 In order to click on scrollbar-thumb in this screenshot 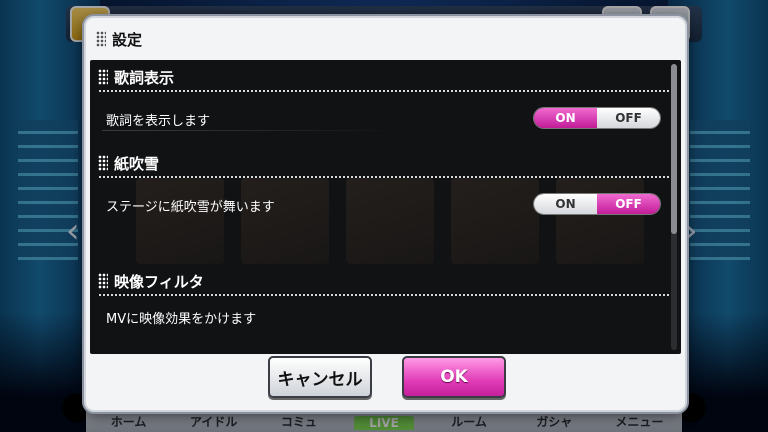, I will do `click(674, 149)`.